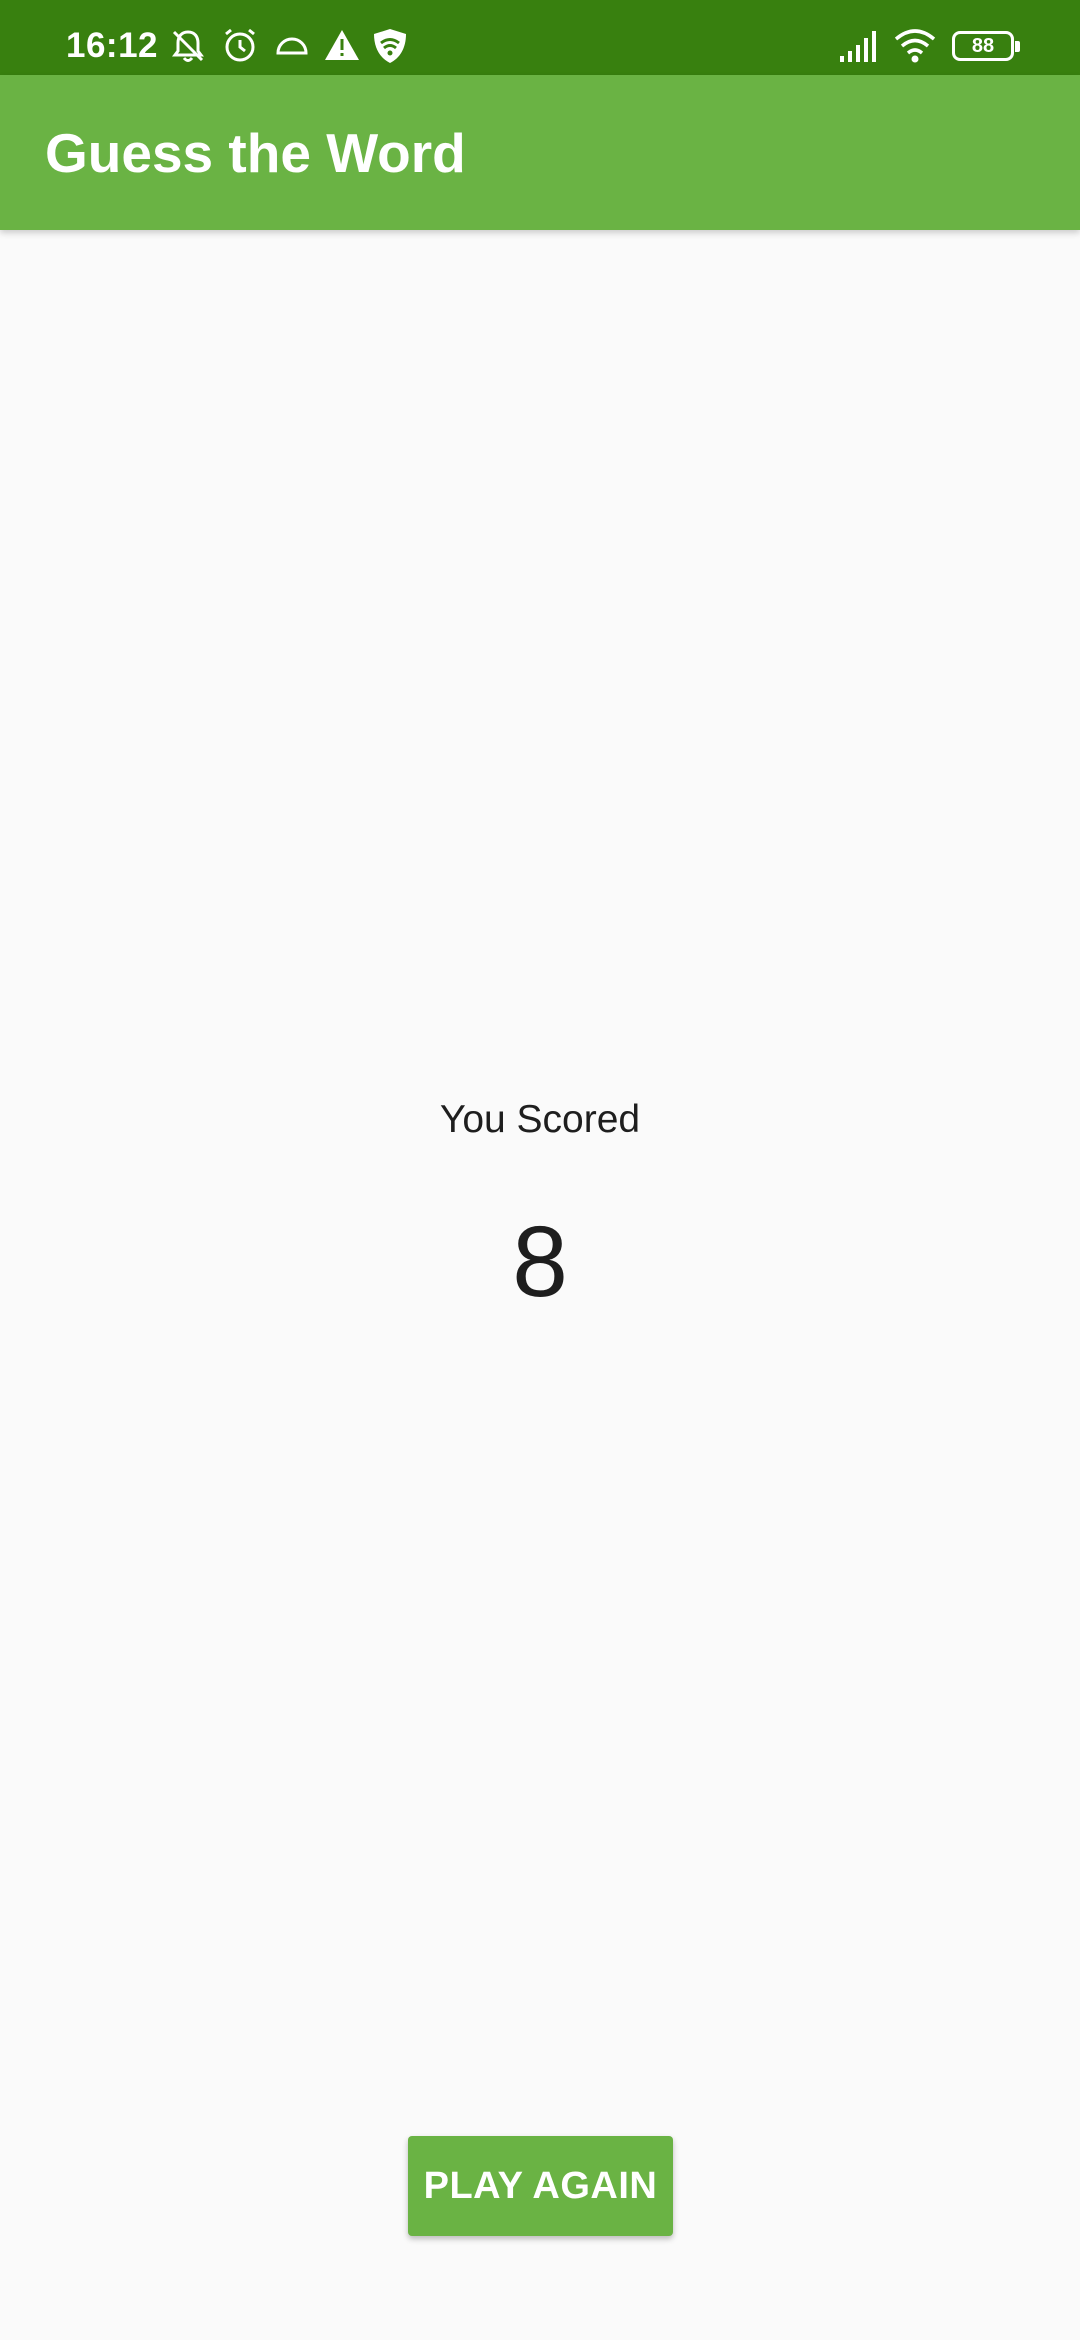  I want to click on app-title: Guess the Word, so click(255, 153).